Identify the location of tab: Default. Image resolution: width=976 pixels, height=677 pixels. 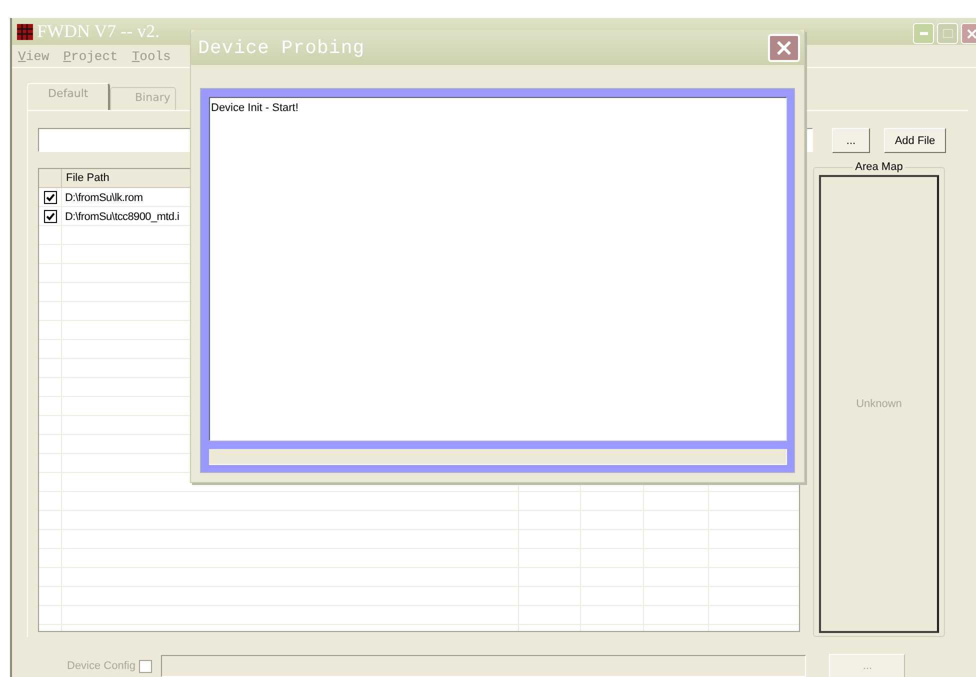
(68, 96).